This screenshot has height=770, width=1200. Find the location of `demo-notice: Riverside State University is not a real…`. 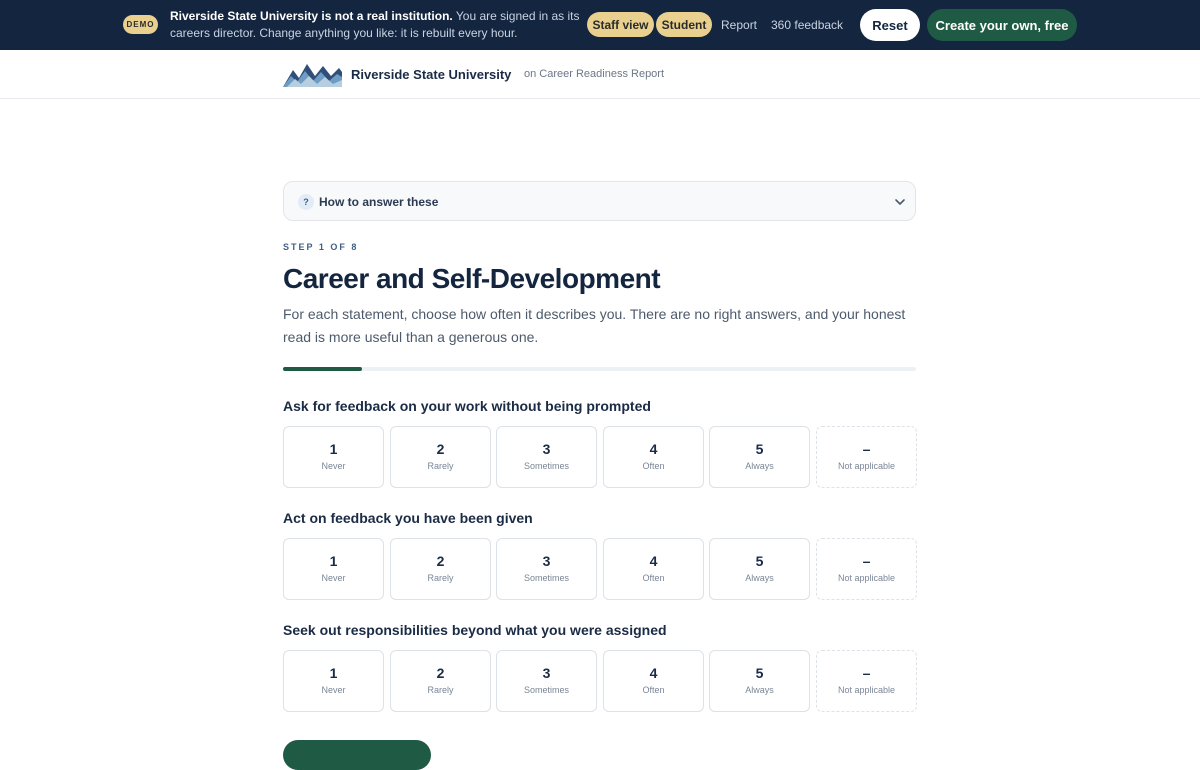

demo-notice: Riverside State University is not a real… is located at coordinates (375, 24).